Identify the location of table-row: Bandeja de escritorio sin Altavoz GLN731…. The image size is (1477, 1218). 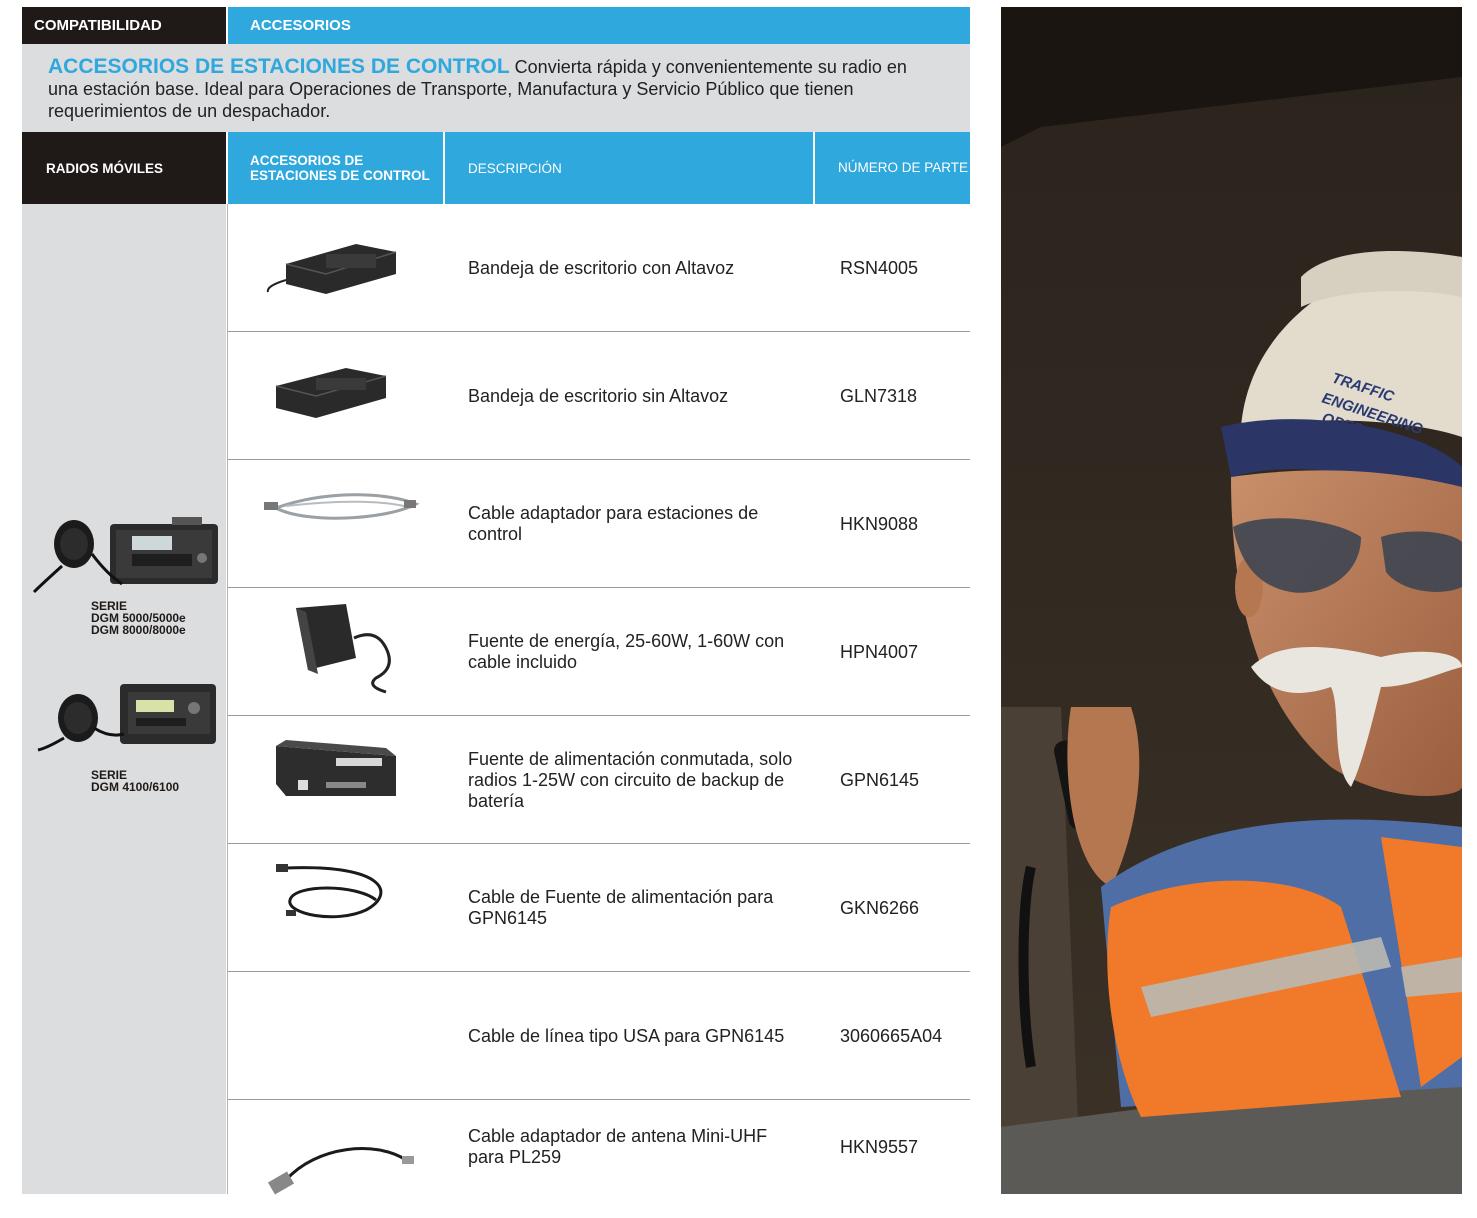
(599, 396).